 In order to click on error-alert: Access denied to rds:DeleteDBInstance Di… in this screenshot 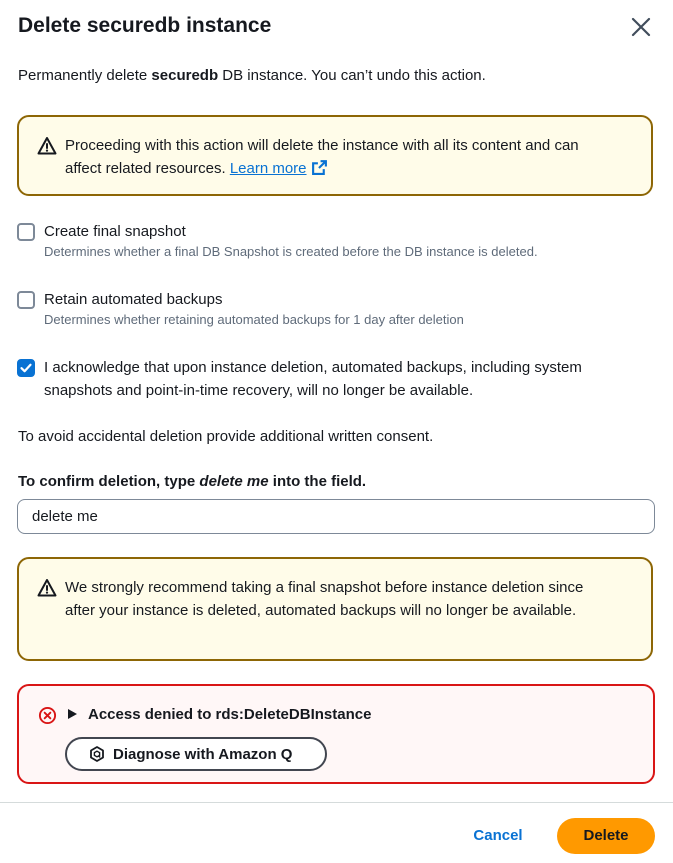, I will do `click(336, 734)`.